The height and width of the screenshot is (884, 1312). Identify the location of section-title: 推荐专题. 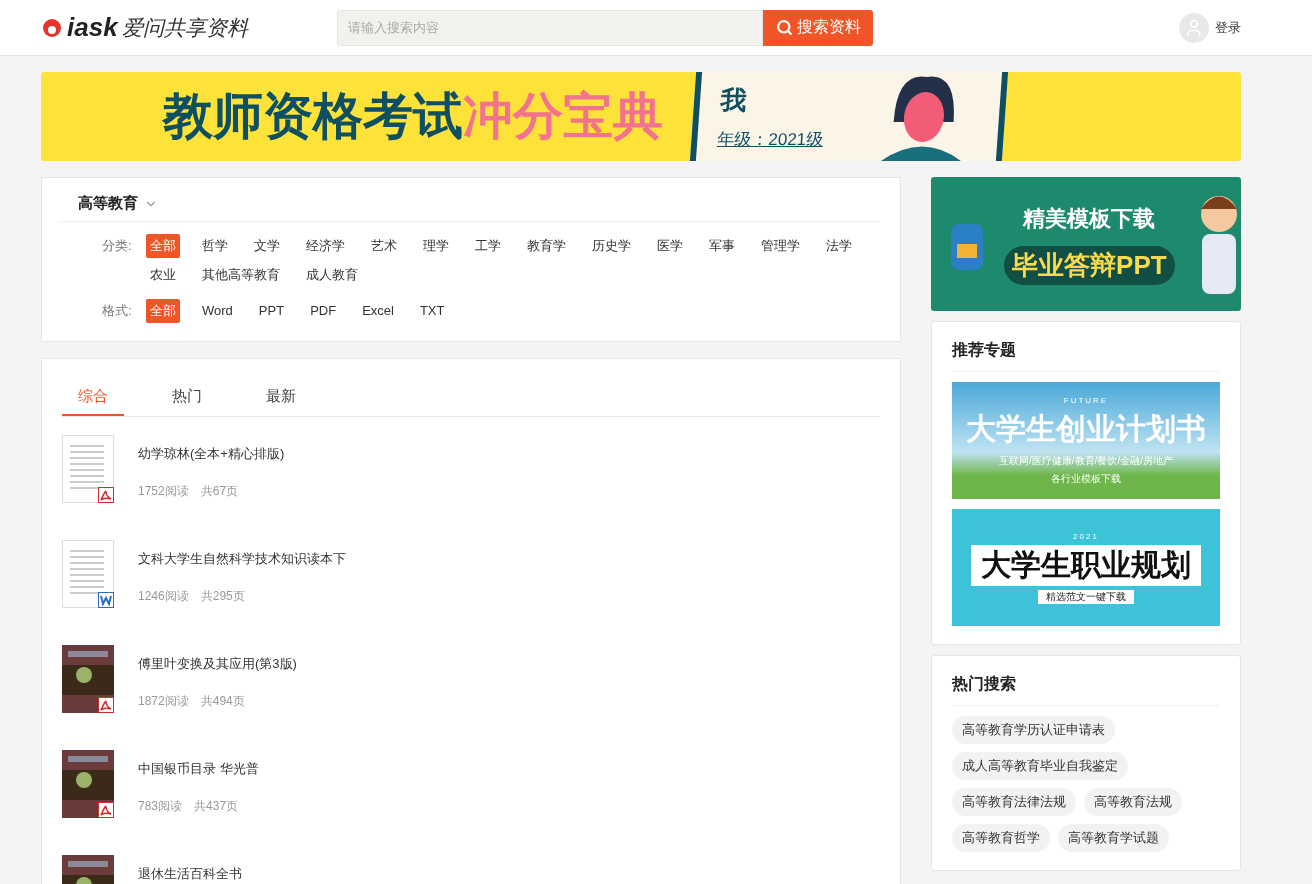
(1086, 356).